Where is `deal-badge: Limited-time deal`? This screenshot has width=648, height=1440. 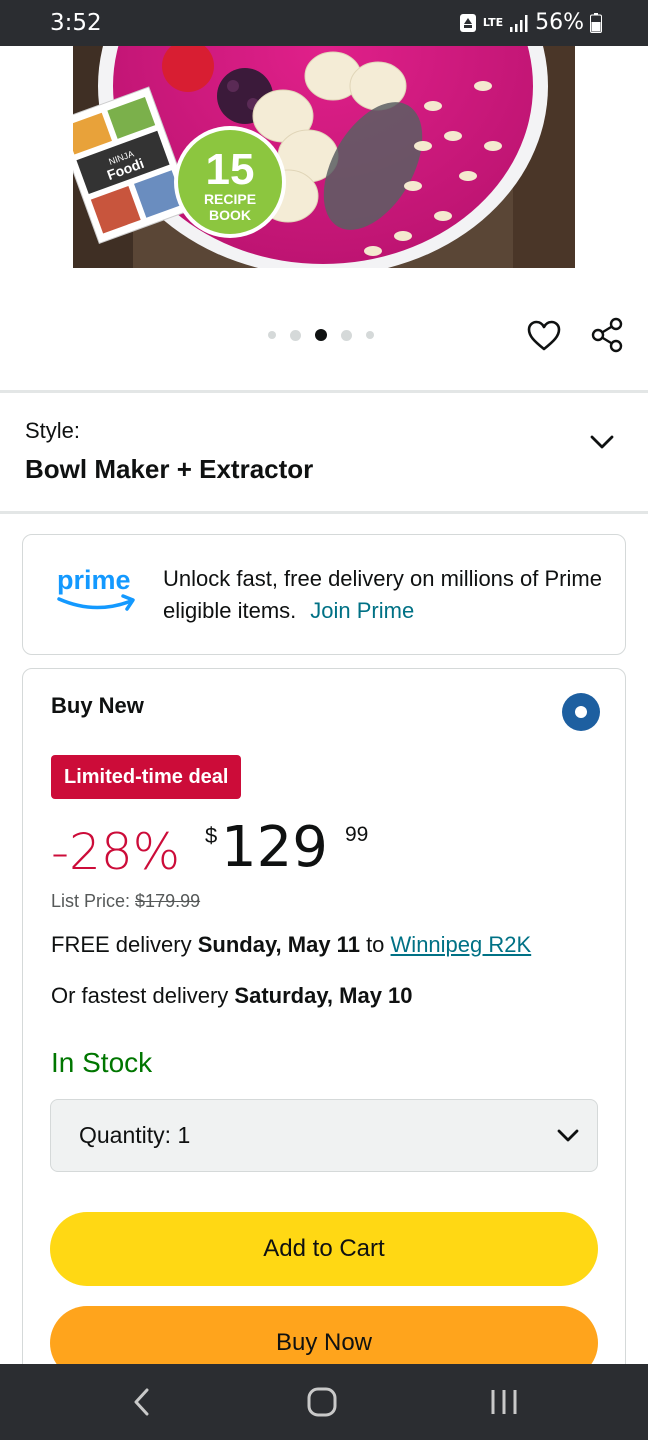 deal-badge: Limited-time deal is located at coordinates (146, 777).